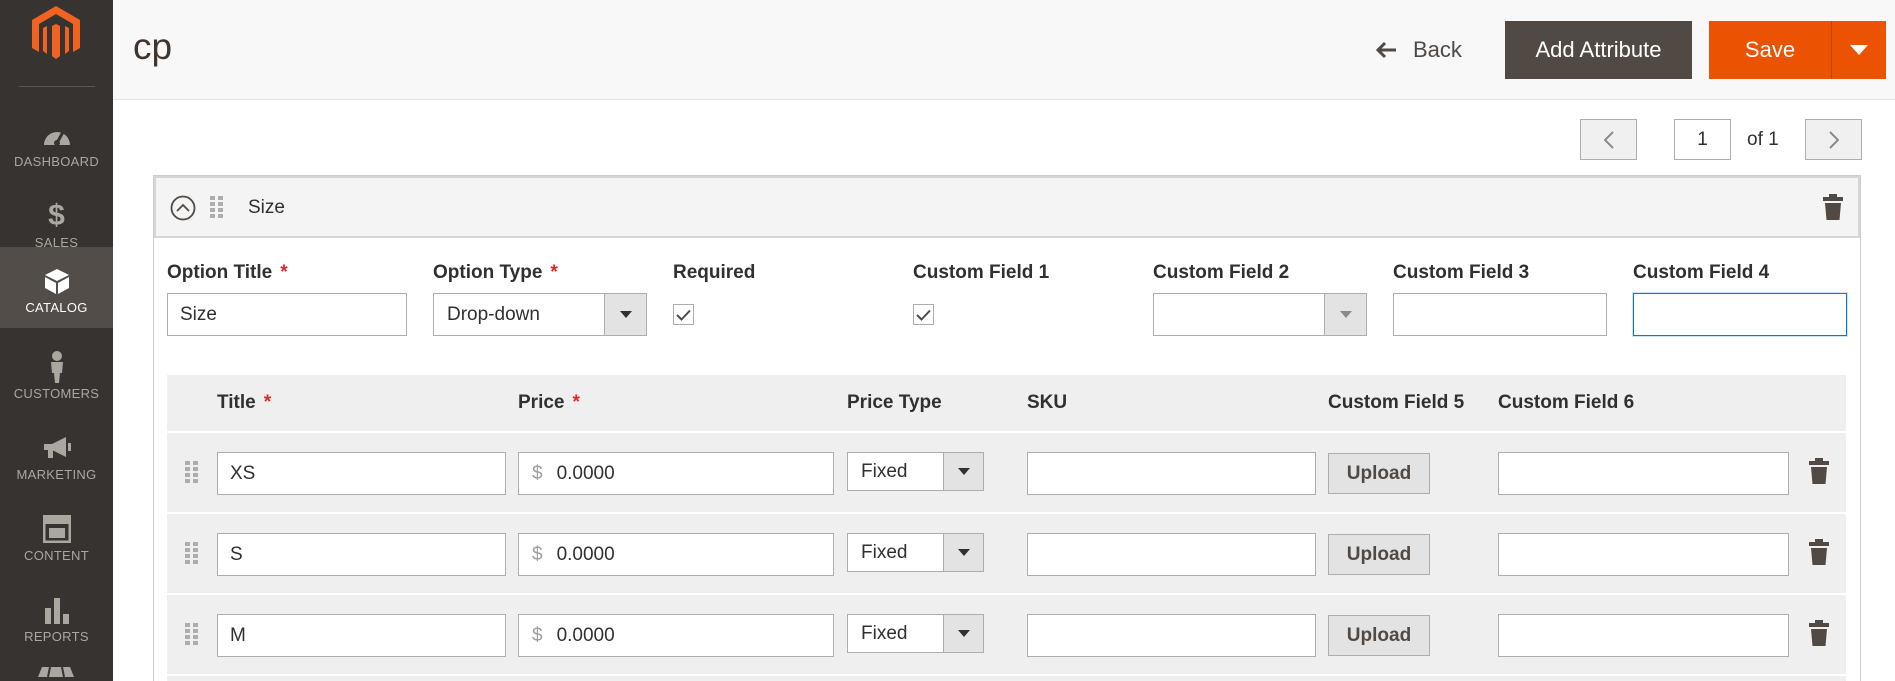 This screenshot has width=1895, height=681. Describe the element at coordinates (56, 636) in the screenshot. I see `sidebar-item-label: REPORTS` at that location.